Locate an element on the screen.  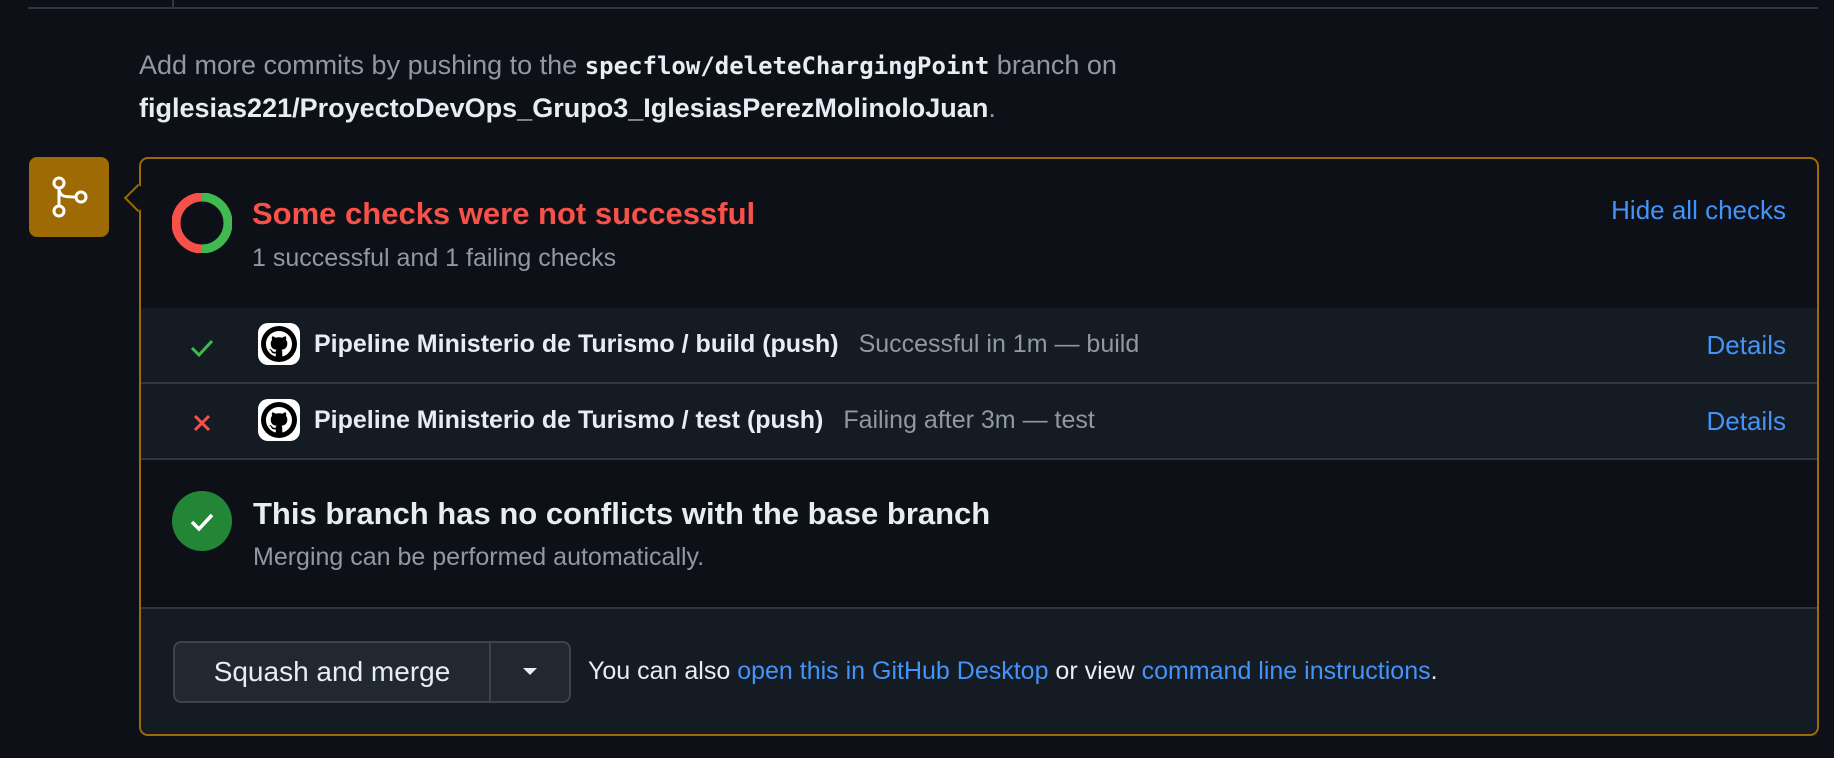
conflicts-subtitle: Merging can be performed automatically. is located at coordinates (479, 557).